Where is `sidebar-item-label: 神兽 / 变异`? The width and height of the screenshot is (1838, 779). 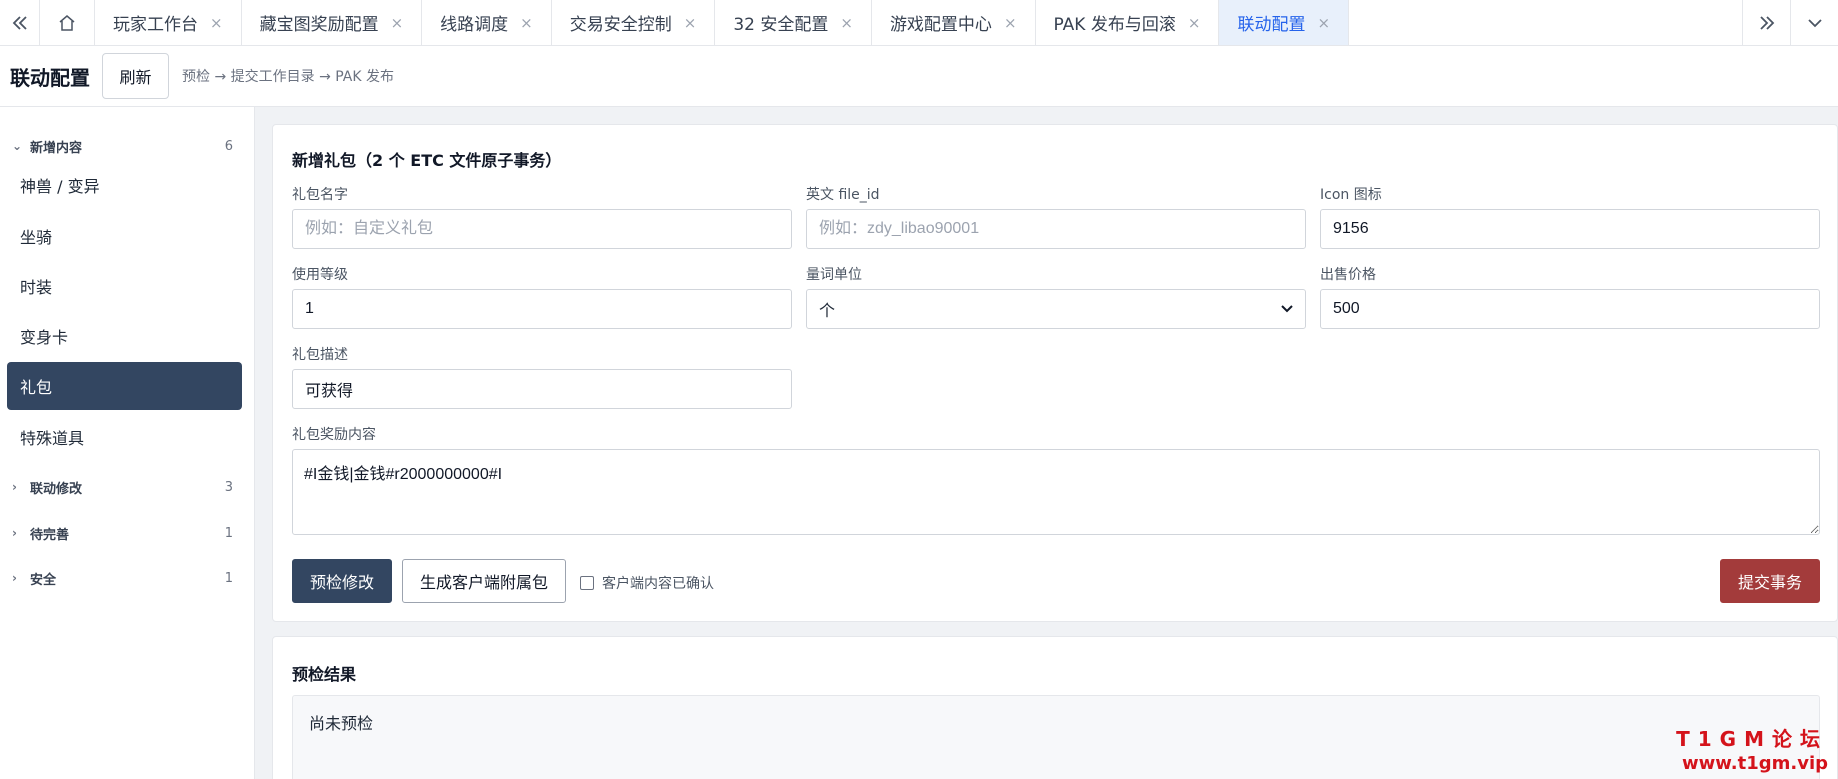 sidebar-item-label: 神兽 / 变异 is located at coordinates (60, 186).